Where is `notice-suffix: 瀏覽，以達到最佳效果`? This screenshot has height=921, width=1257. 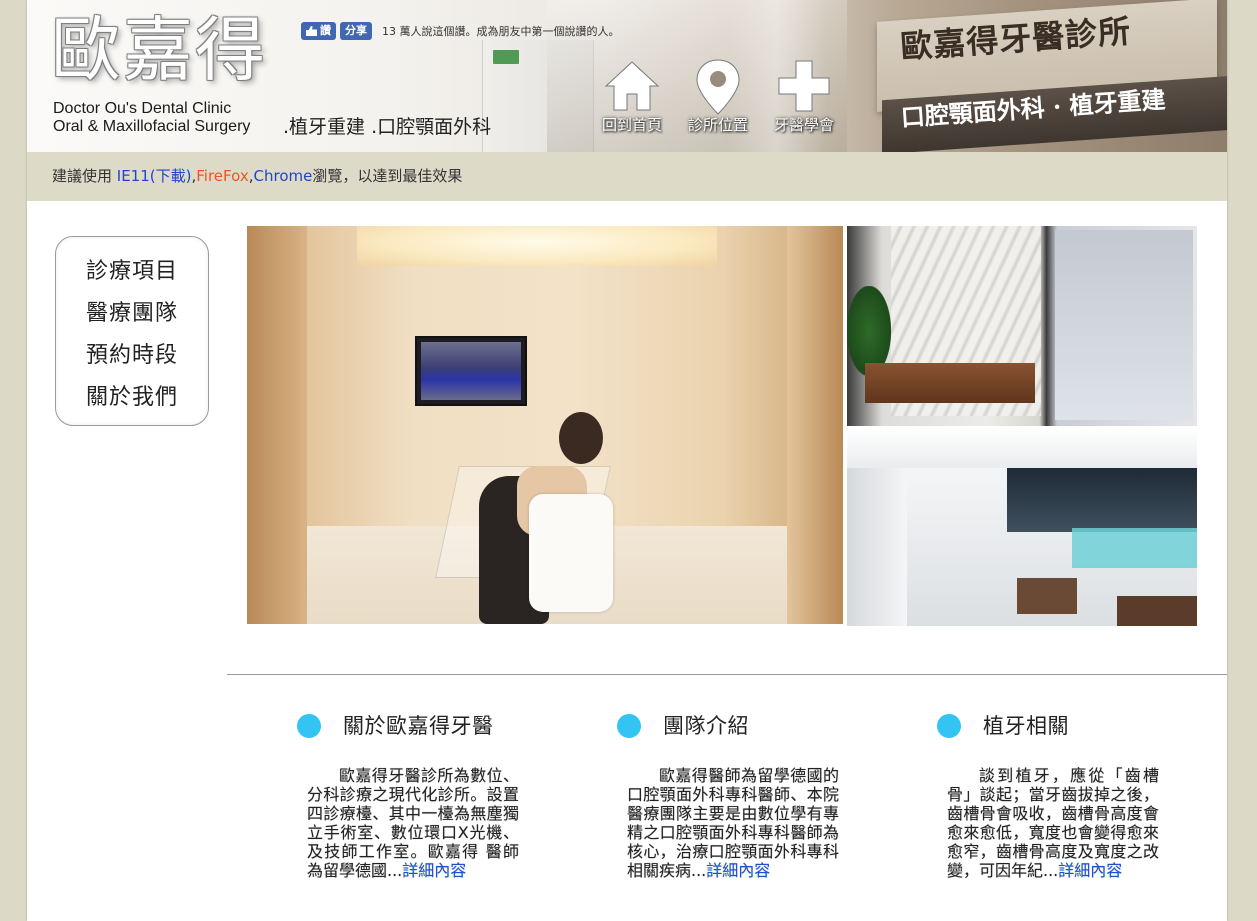
notice-suffix: 瀏覽，以達到最佳效果 is located at coordinates (387, 176).